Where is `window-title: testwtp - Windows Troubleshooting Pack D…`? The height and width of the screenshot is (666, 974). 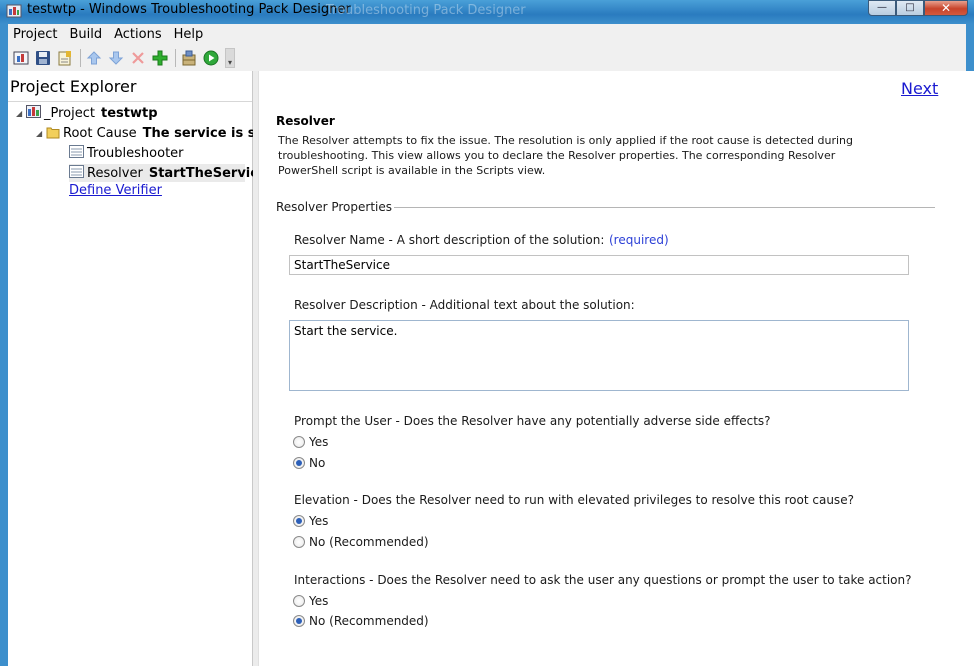 window-title: testwtp - Windows Troubleshooting Pack D… is located at coordinates (189, 9).